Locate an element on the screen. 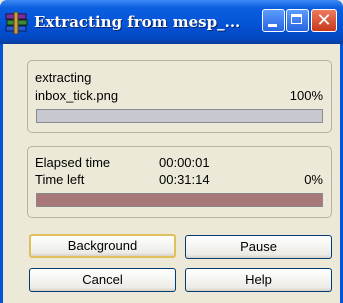  close-icon: ✕ is located at coordinates (324, 20).